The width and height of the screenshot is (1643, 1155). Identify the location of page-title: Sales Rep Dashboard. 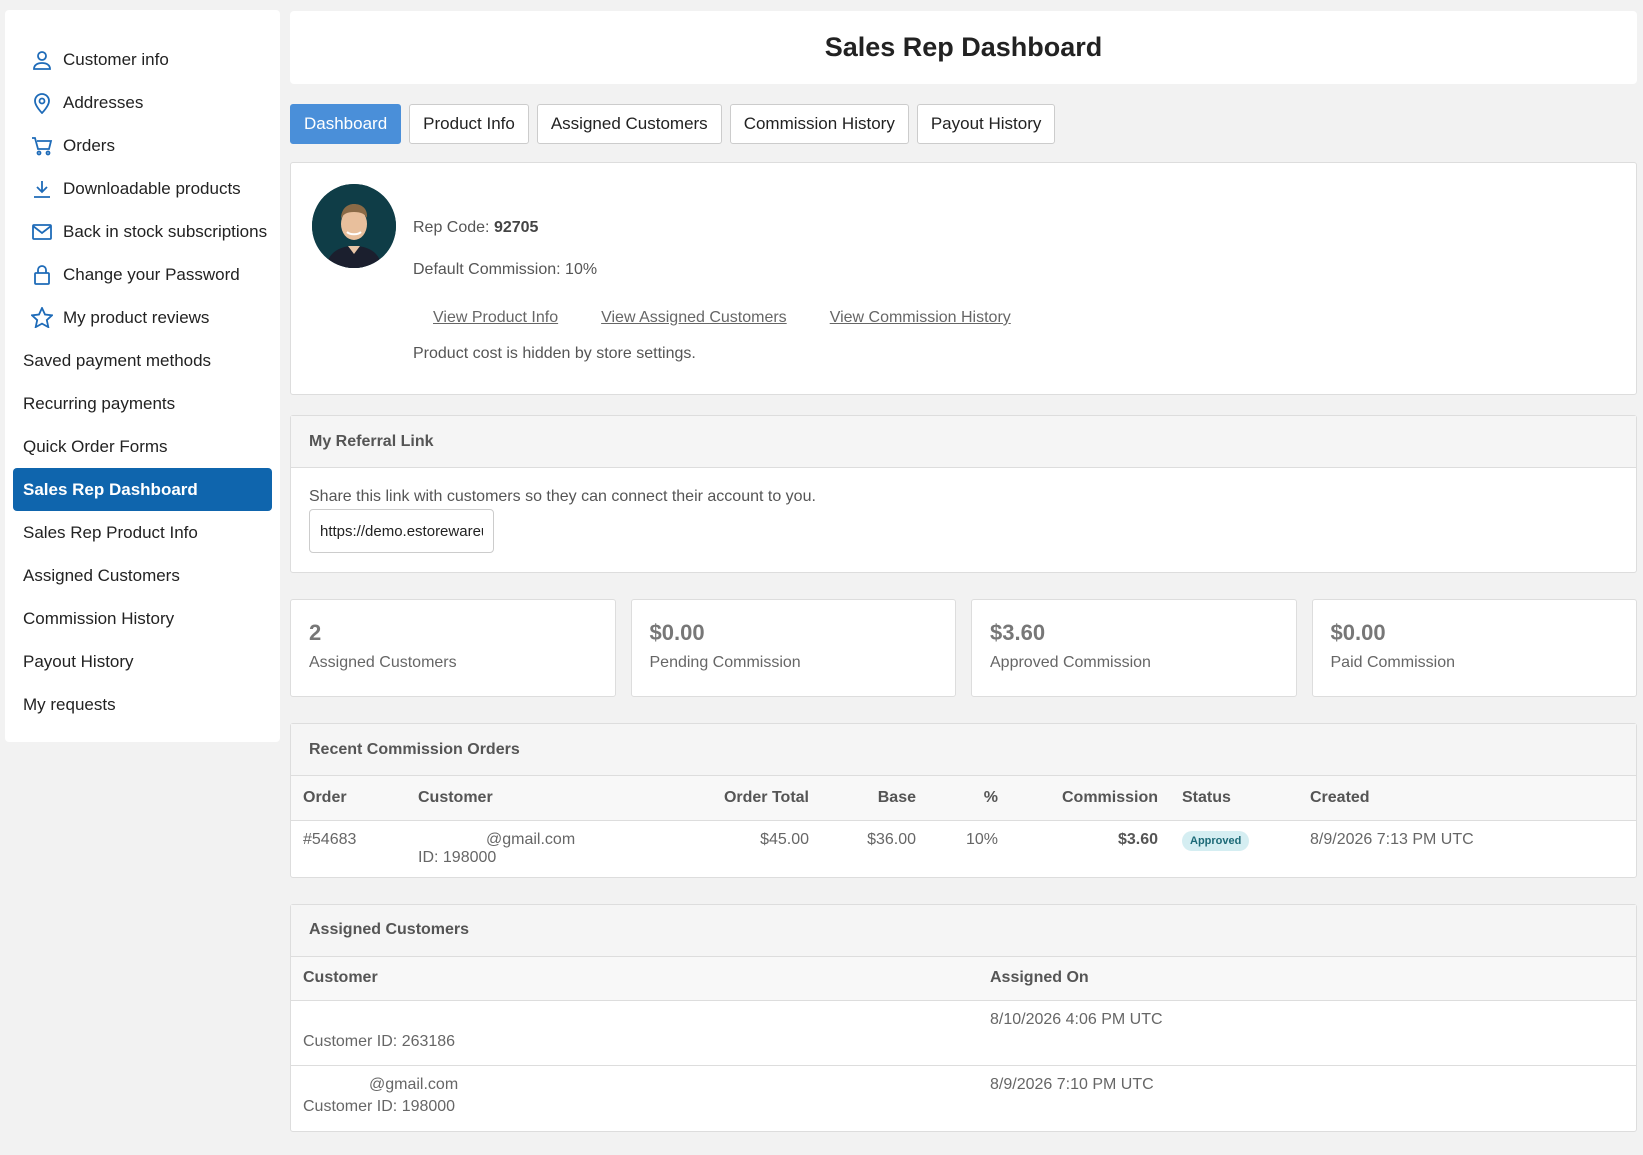
(963, 47).